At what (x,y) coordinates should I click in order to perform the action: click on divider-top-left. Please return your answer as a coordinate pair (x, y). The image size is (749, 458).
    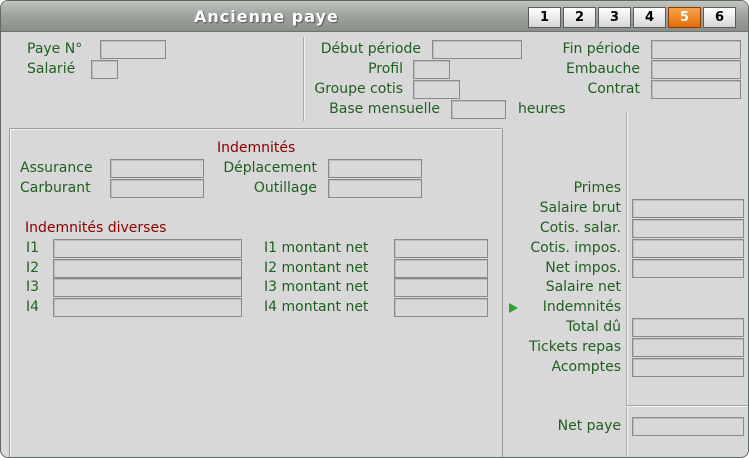
    Looking at the image, I should click on (303, 79).